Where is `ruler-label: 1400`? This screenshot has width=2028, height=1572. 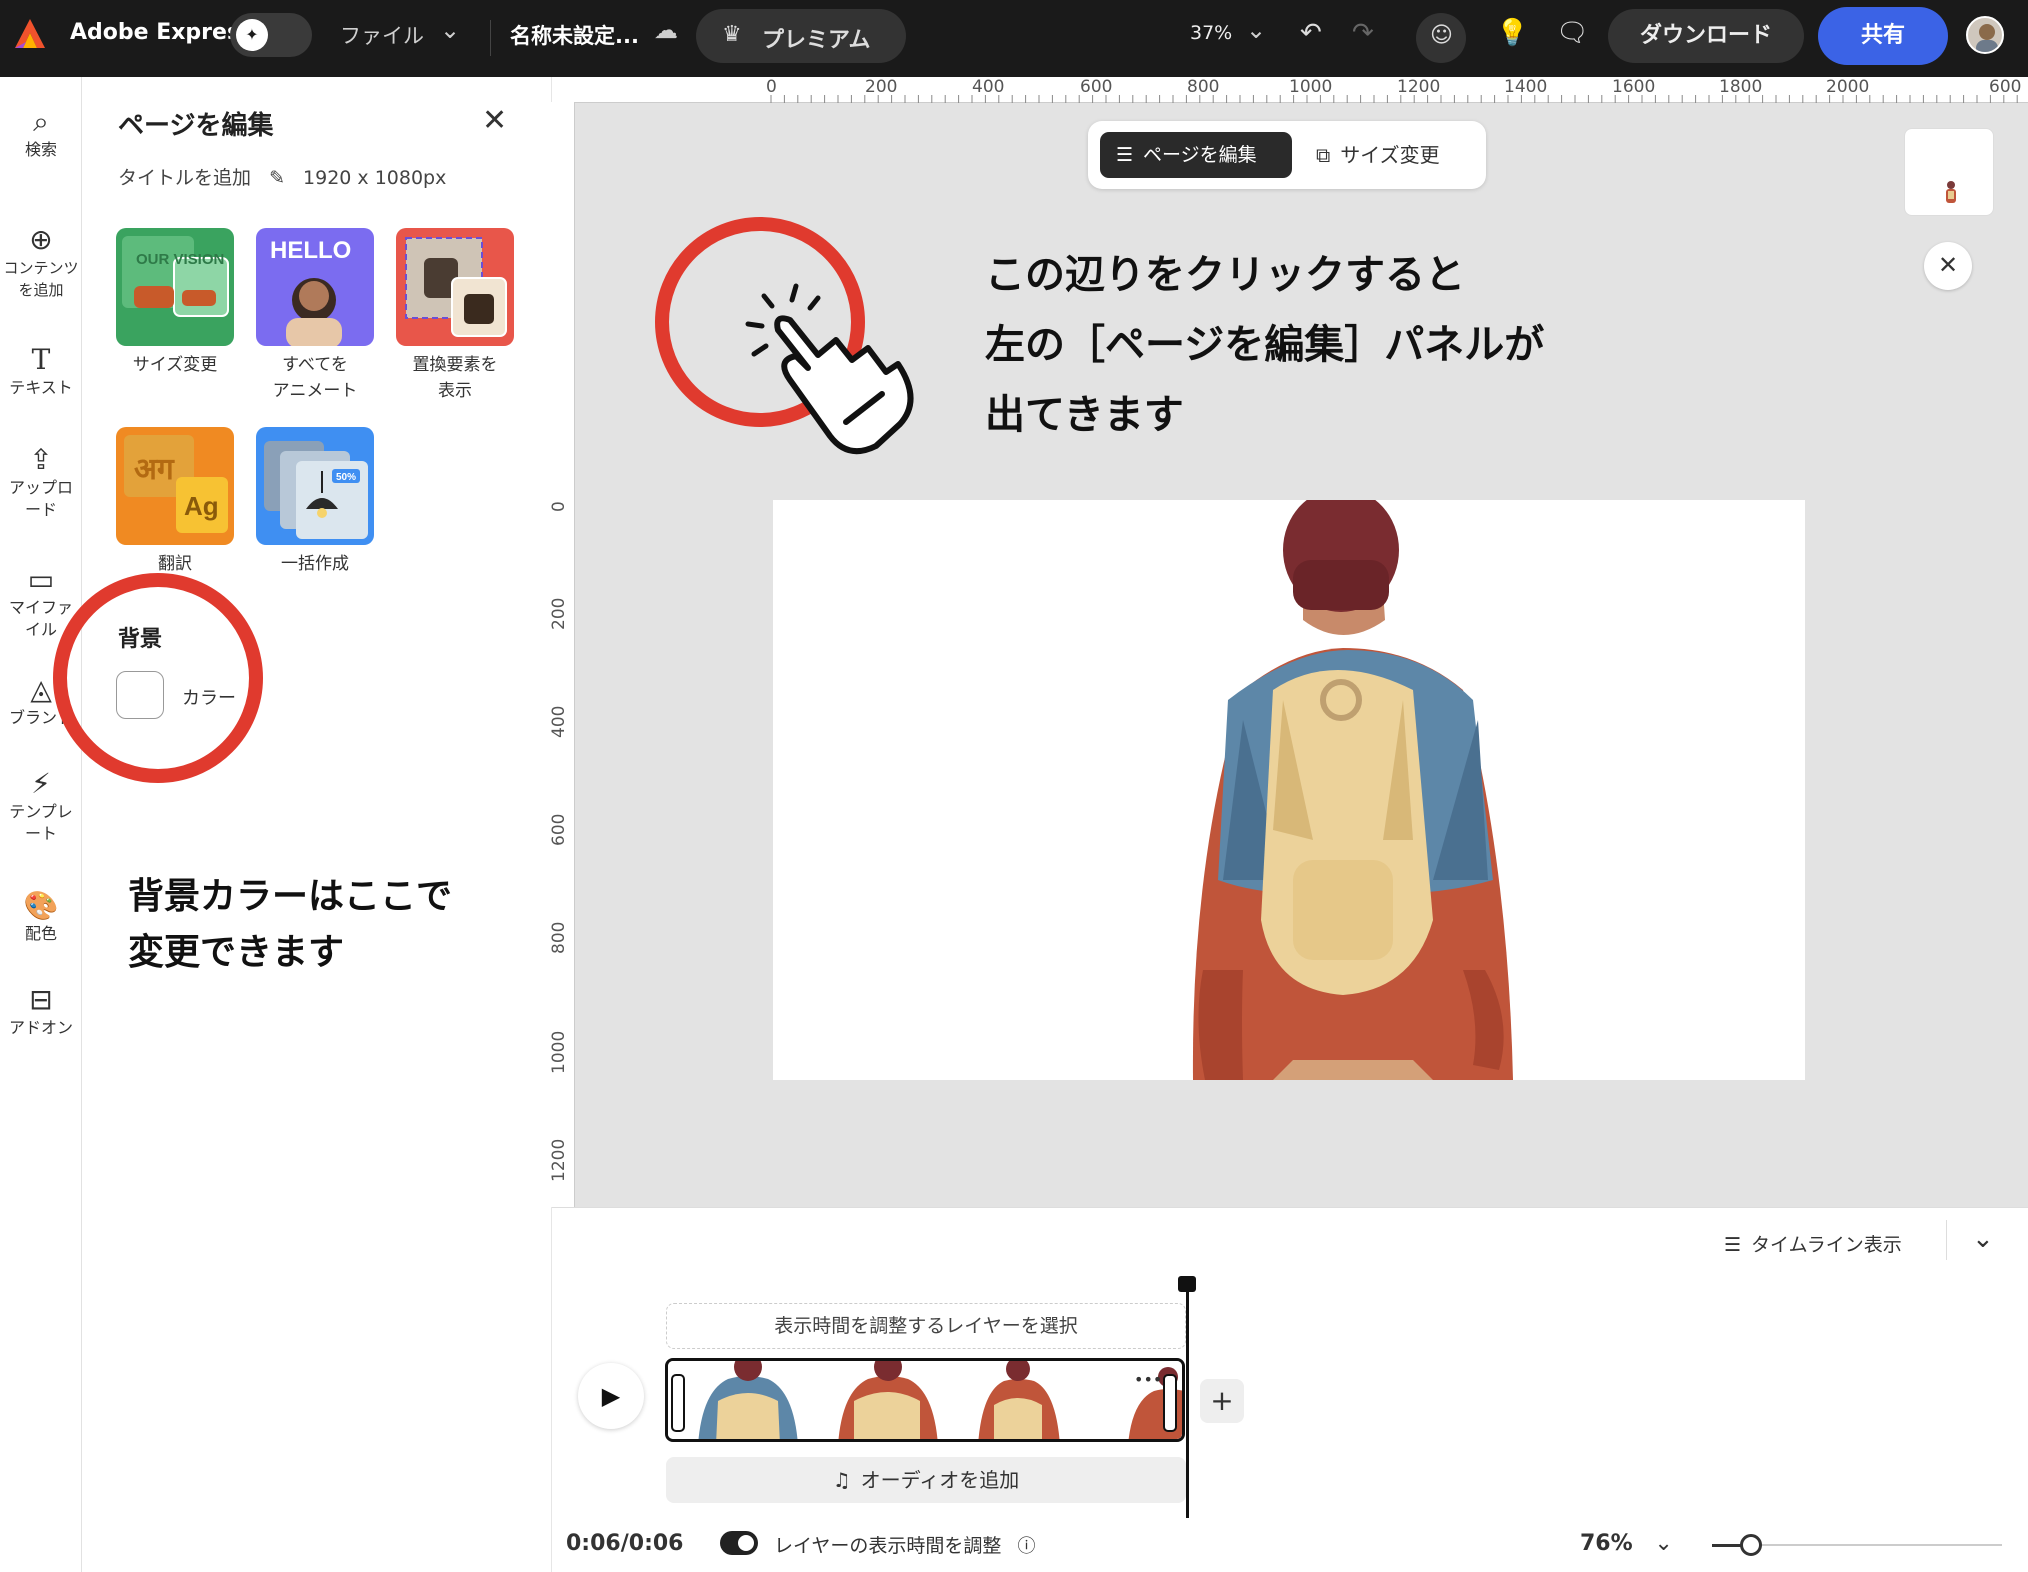
ruler-label: 1400 is located at coordinates (1526, 87).